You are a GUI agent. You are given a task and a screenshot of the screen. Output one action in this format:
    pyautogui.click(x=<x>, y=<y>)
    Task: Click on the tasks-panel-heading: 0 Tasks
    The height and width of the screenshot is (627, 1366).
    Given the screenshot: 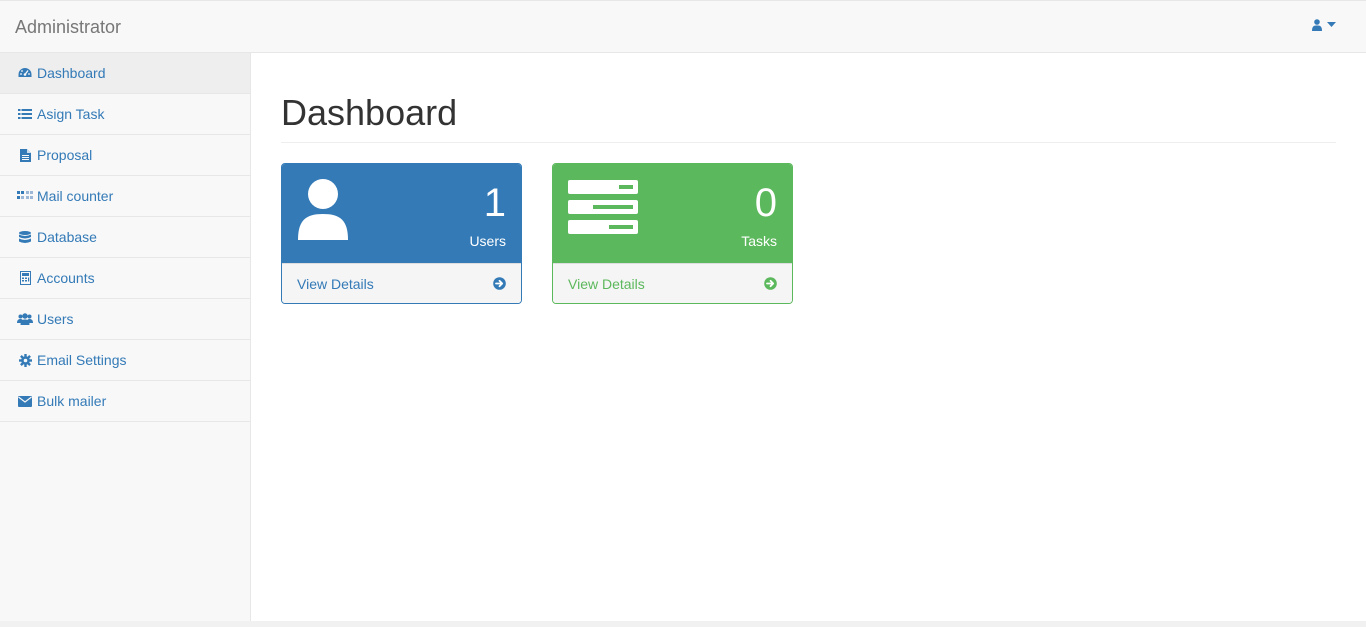 What is the action you would take?
    pyautogui.click(x=672, y=213)
    